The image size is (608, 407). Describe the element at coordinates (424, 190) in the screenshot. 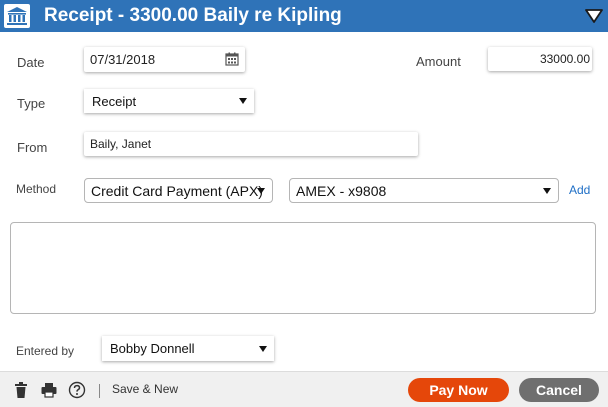

I see `card-select: AMEX - x9808` at that location.